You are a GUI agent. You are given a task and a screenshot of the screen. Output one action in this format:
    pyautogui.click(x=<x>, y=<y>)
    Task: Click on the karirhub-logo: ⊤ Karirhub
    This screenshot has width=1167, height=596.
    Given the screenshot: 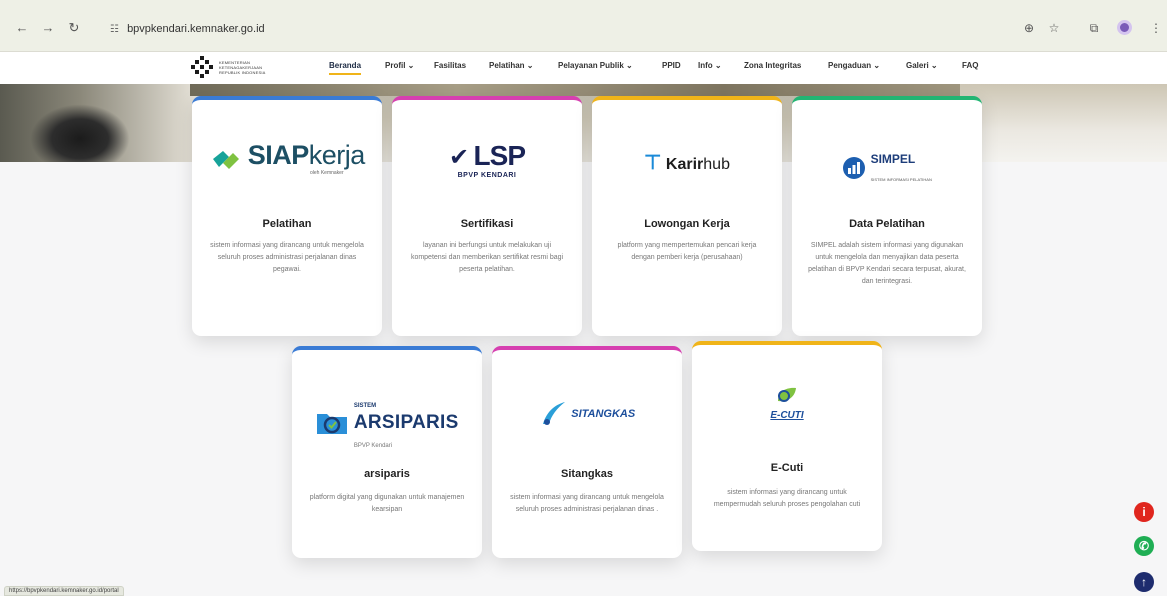 What is the action you would take?
    pyautogui.click(x=687, y=163)
    